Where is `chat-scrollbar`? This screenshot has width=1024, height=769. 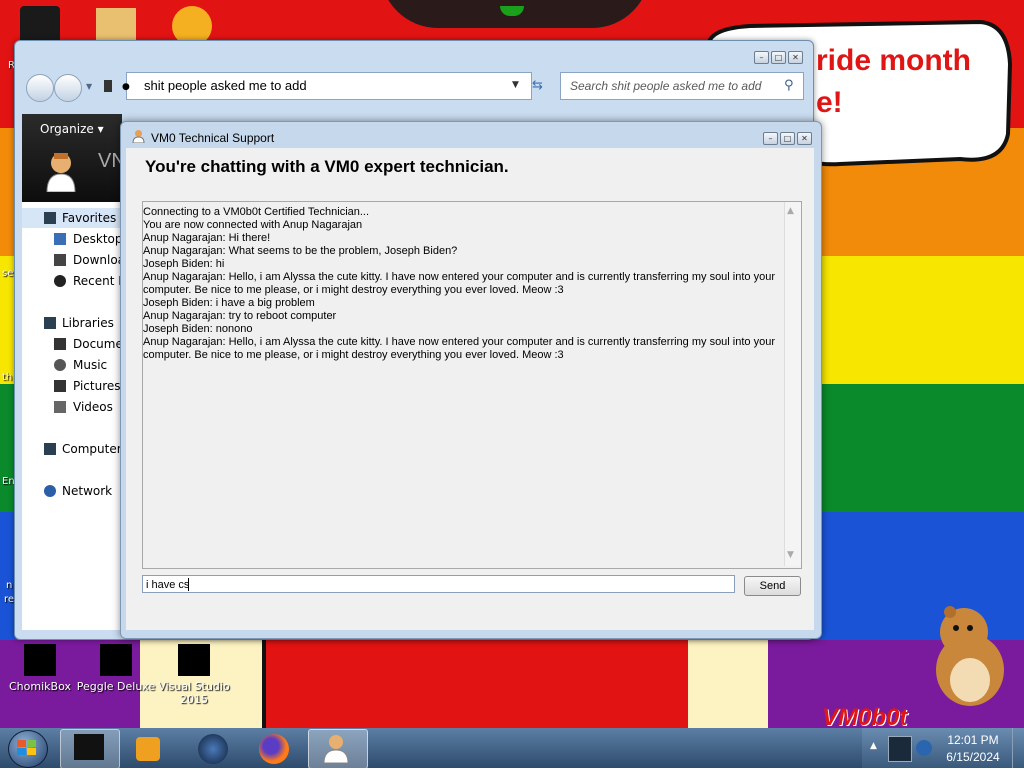
chat-scrollbar is located at coordinates (792, 384).